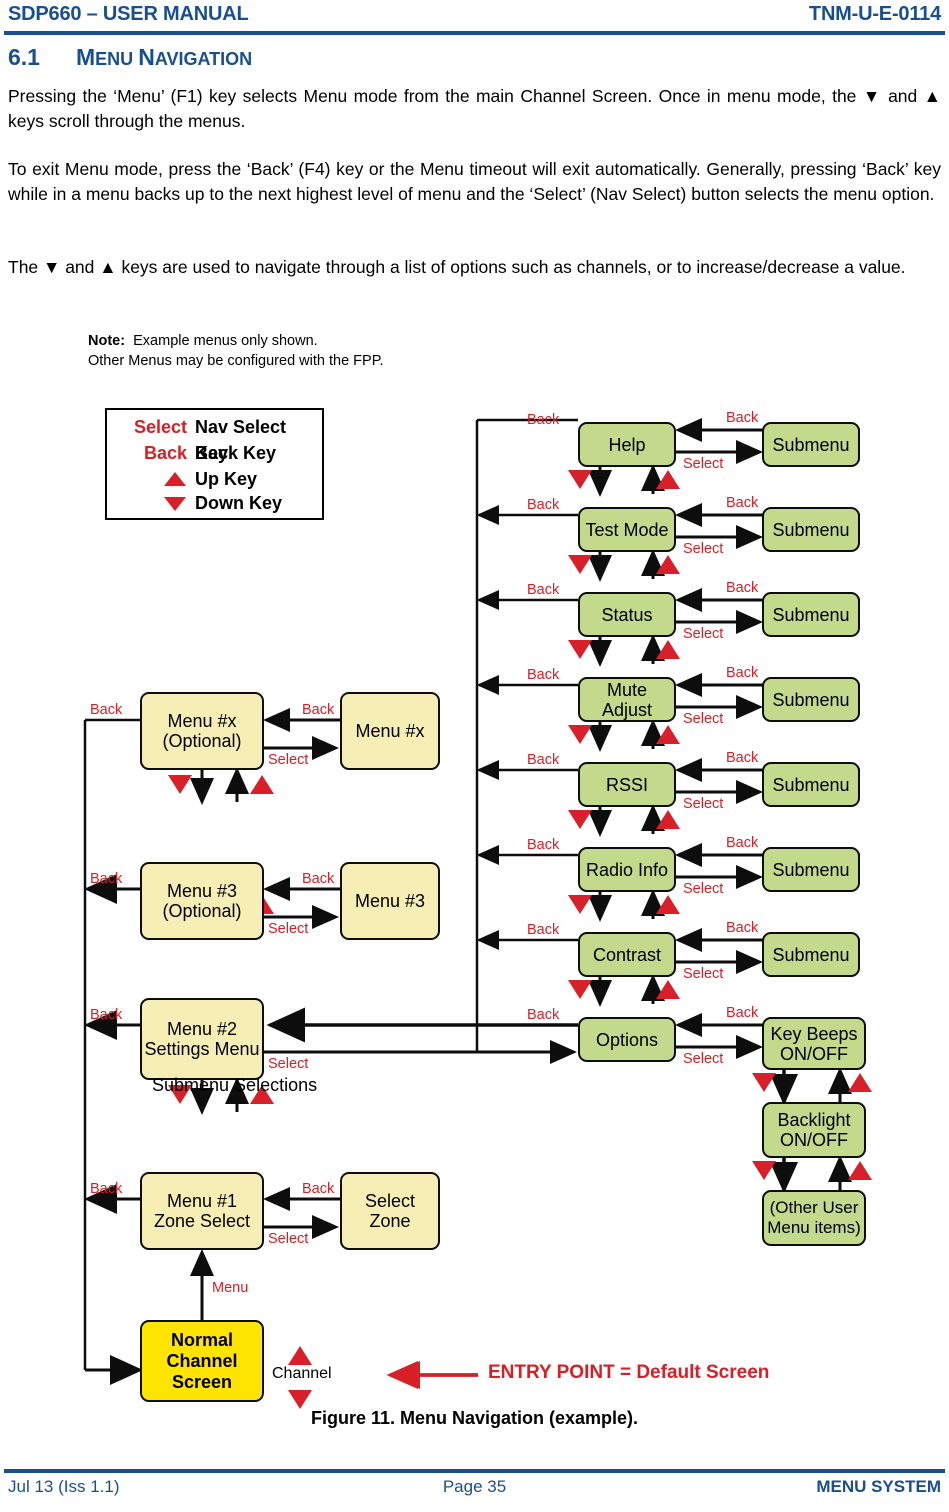  I want to click on heading-avigation: AVIGATION, so click(203, 59).